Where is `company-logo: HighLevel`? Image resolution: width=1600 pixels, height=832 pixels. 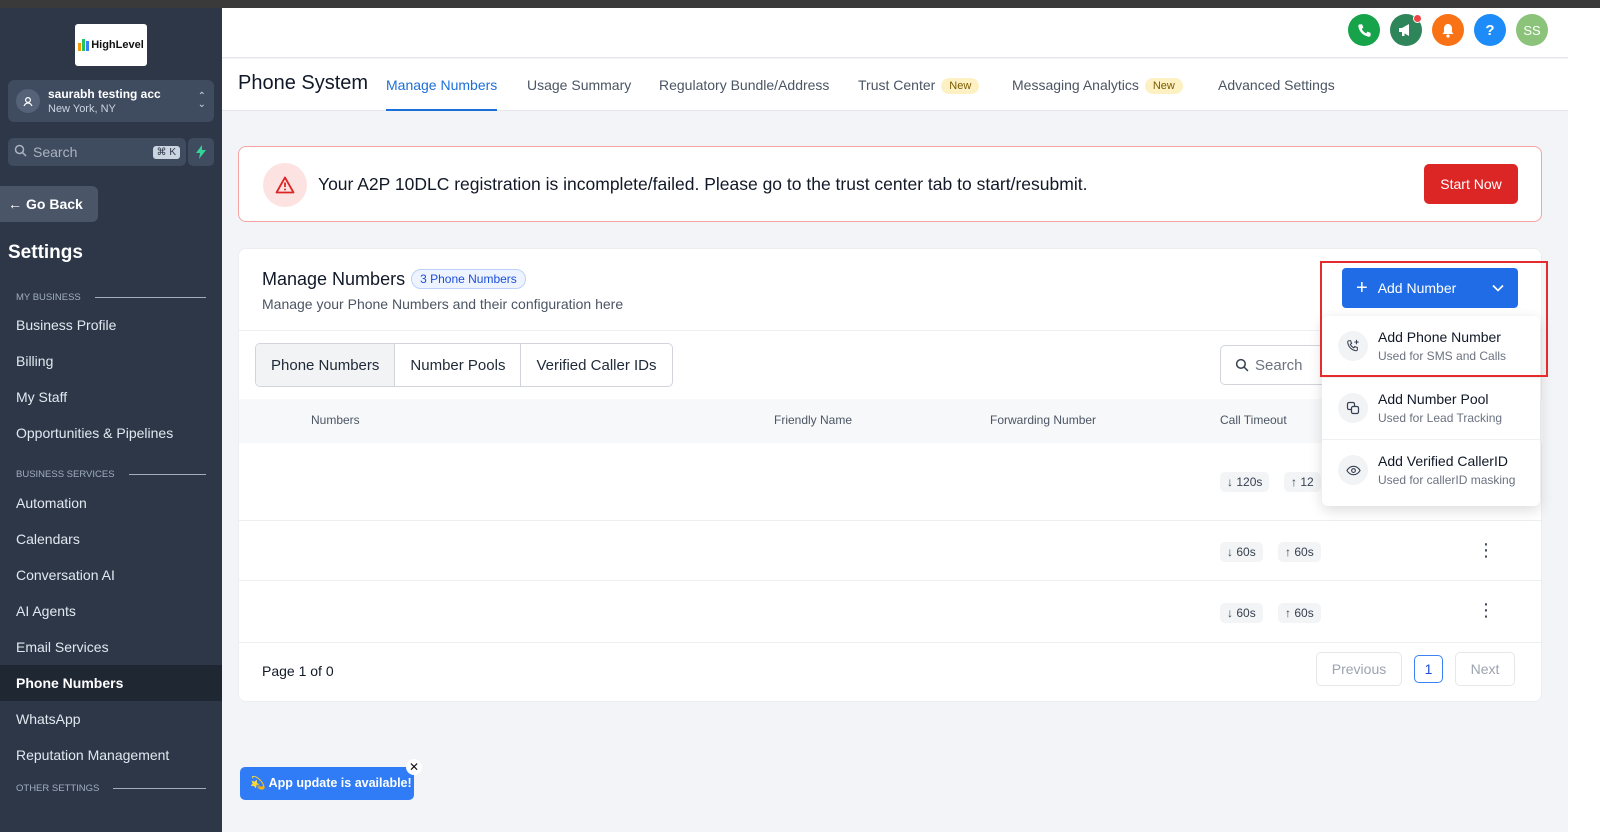 company-logo: HighLevel is located at coordinates (111, 45).